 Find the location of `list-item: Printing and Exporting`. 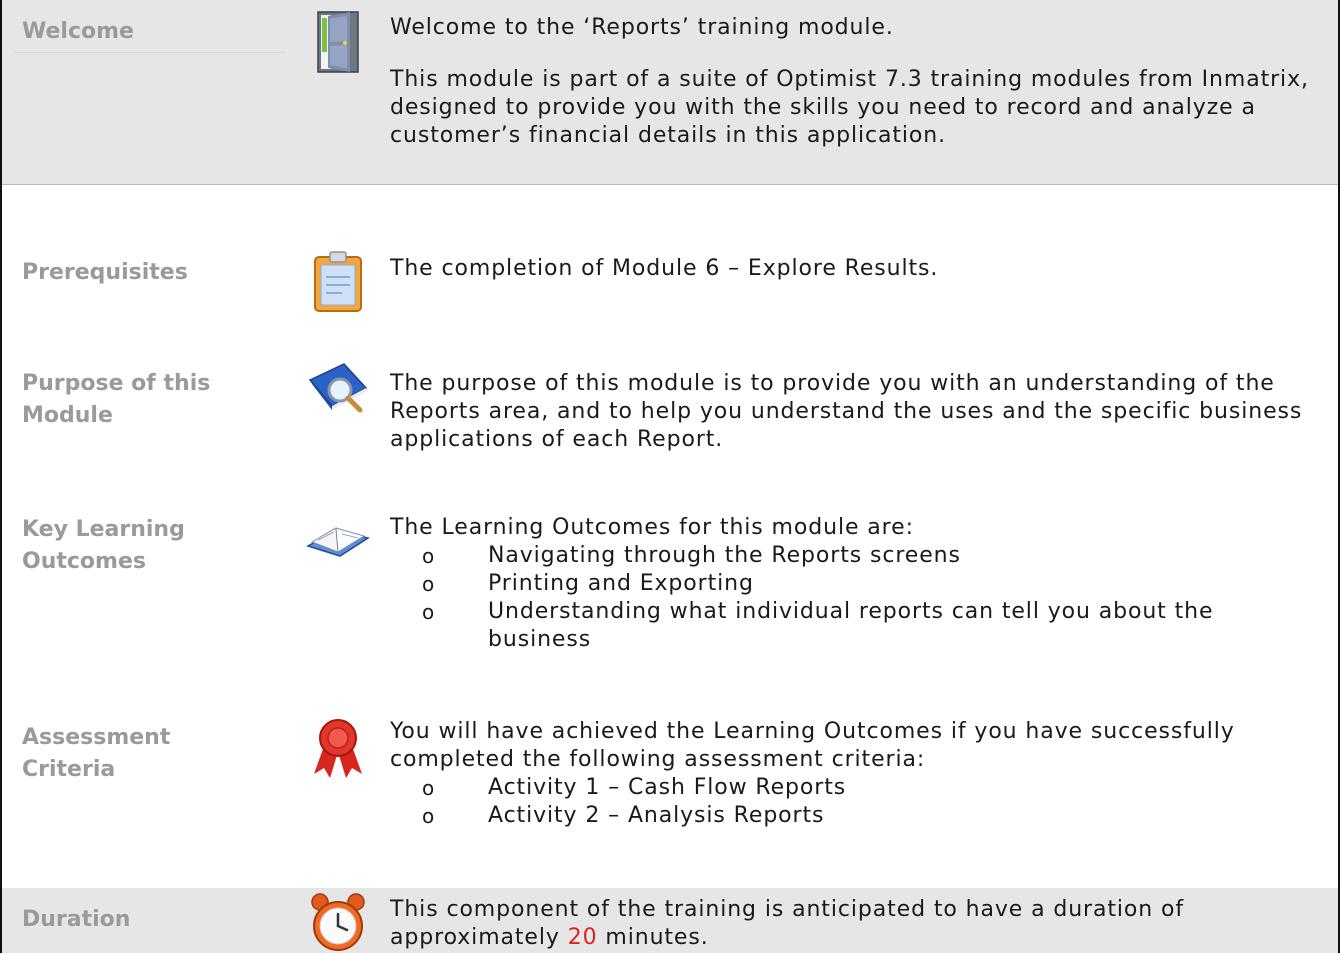

list-item: Printing and Exporting is located at coordinates (871, 584).